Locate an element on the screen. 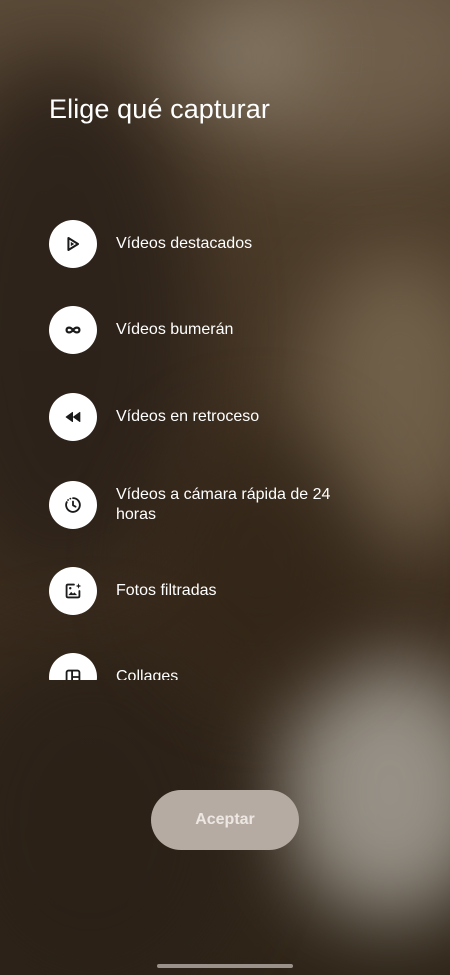  page-title: Elige qué capturar is located at coordinates (159, 109).